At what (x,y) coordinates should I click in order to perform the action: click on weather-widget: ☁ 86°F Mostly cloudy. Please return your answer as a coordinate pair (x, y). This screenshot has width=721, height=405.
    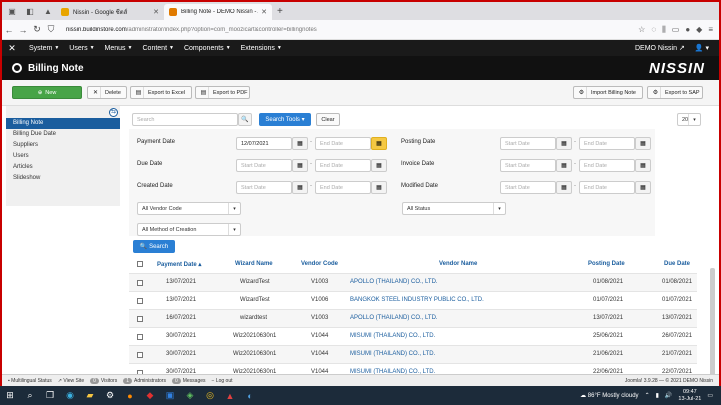
    Looking at the image, I should click on (609, 395).